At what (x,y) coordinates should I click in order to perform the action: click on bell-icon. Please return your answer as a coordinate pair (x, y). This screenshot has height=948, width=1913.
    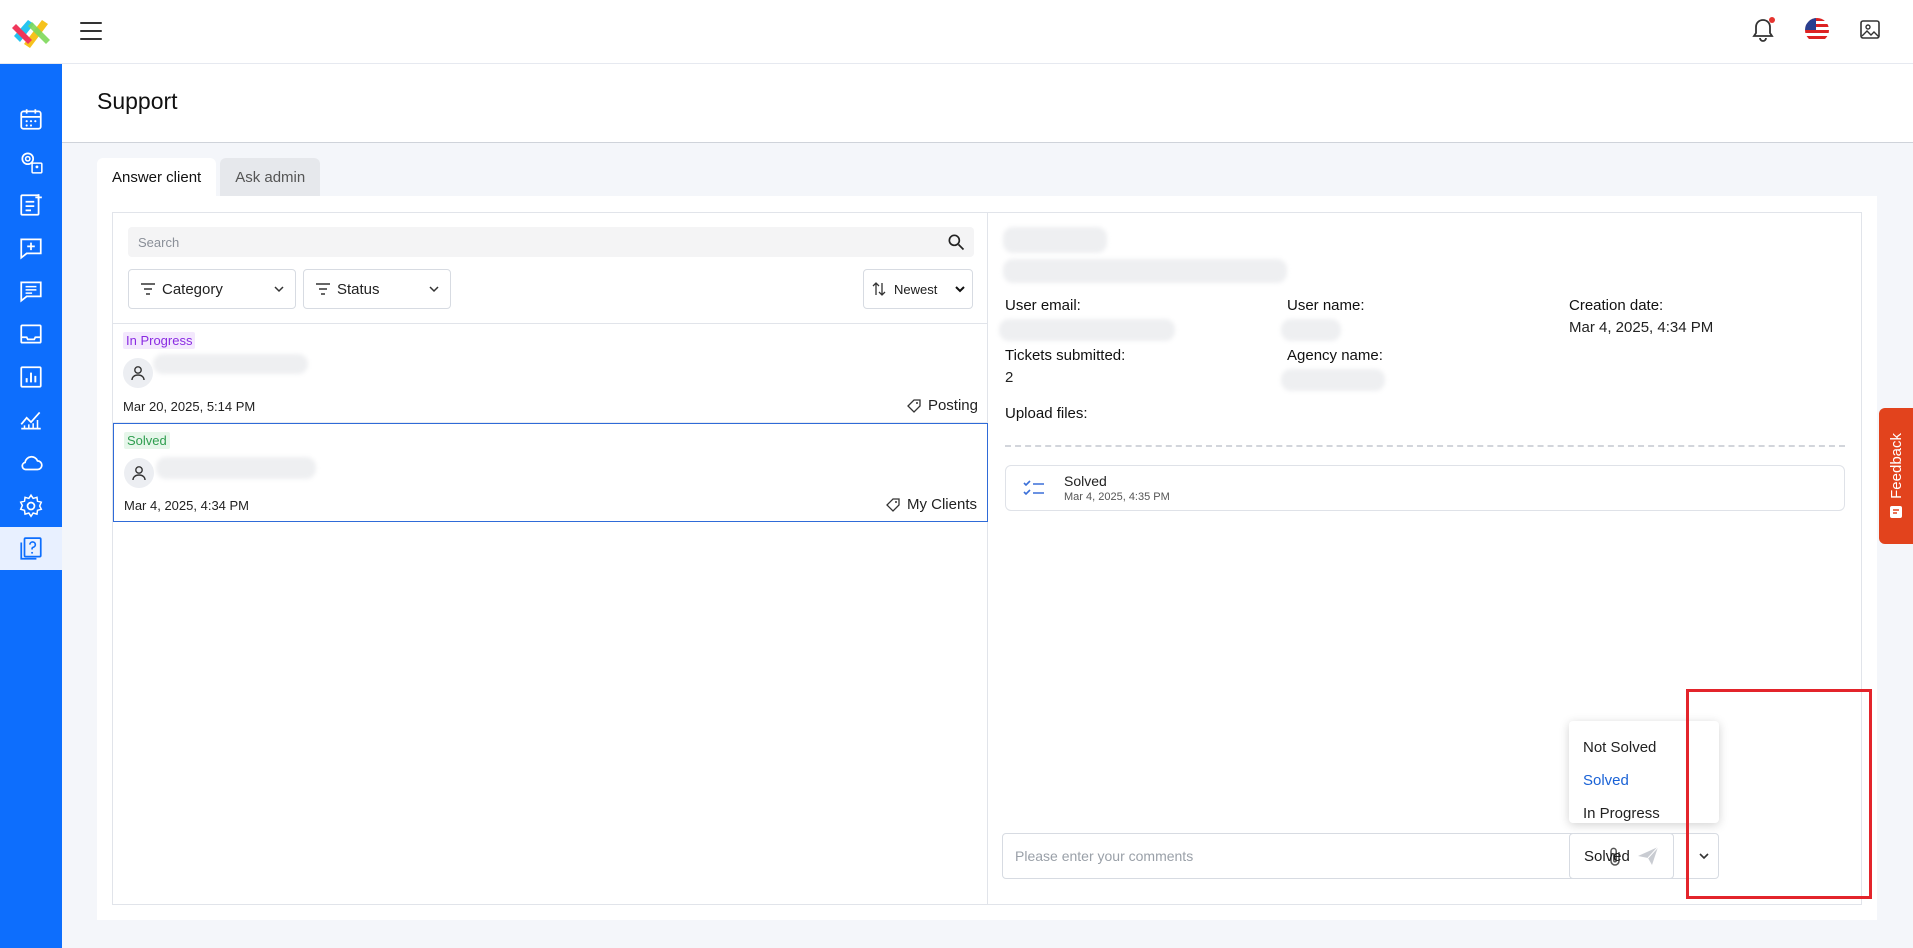
    Looking at the image, I should click on (1763, 30).